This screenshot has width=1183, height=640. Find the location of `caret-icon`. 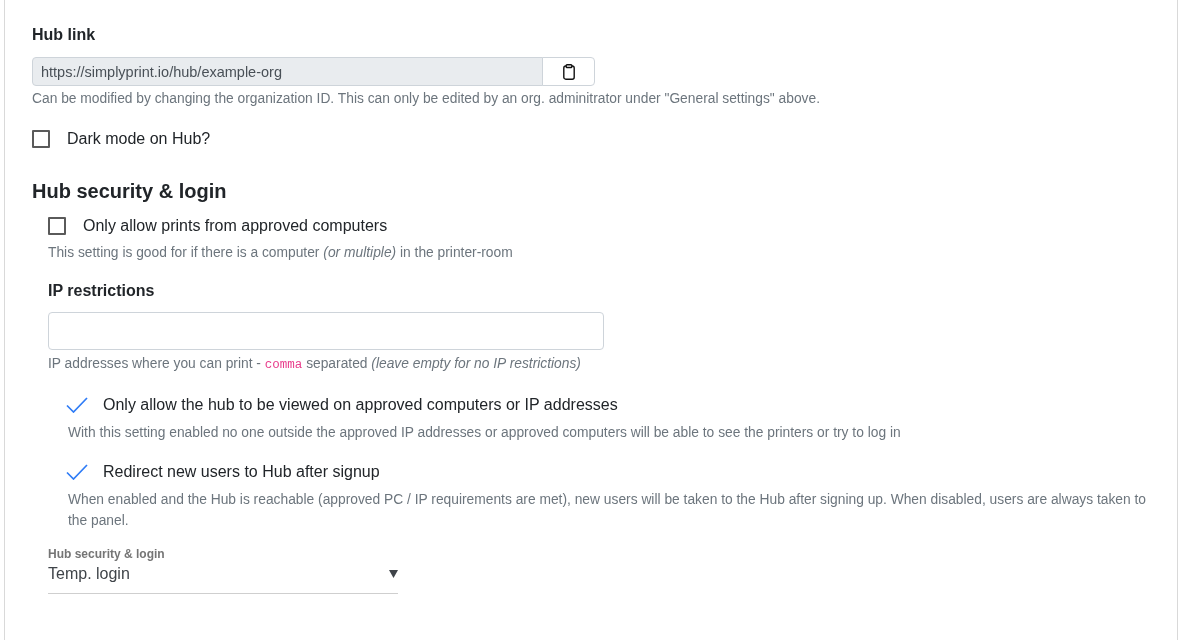

caret-icon is located at coordinates (393, 573).